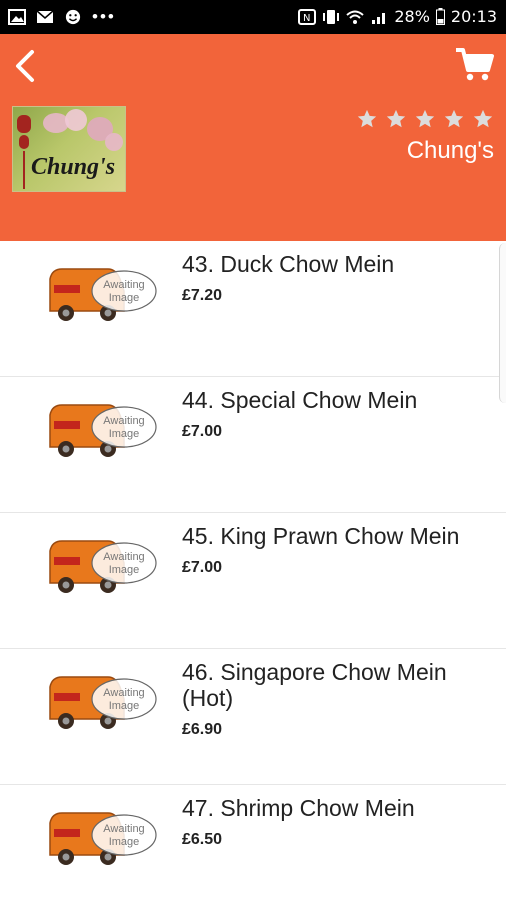 Image resolution: width=506 pixels, height=900 pixels. Describe the element at coordinates (450, 150) in the screenshot. I see `shop-name: Chung's` at that location.